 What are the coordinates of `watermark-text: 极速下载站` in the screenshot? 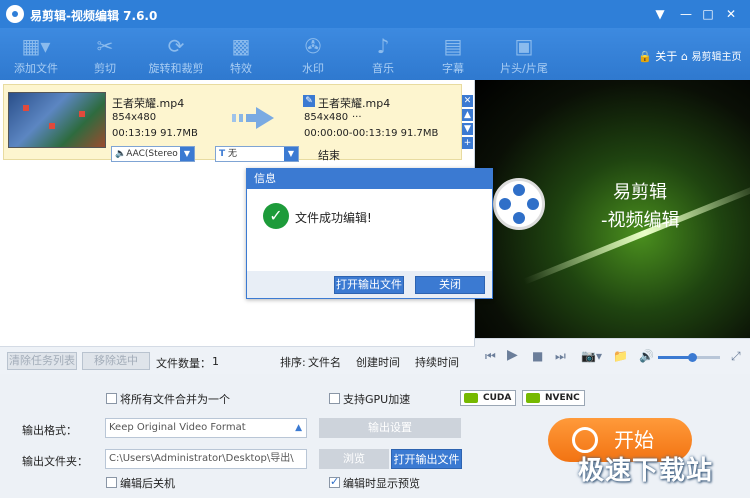 It's located at (646, 471).